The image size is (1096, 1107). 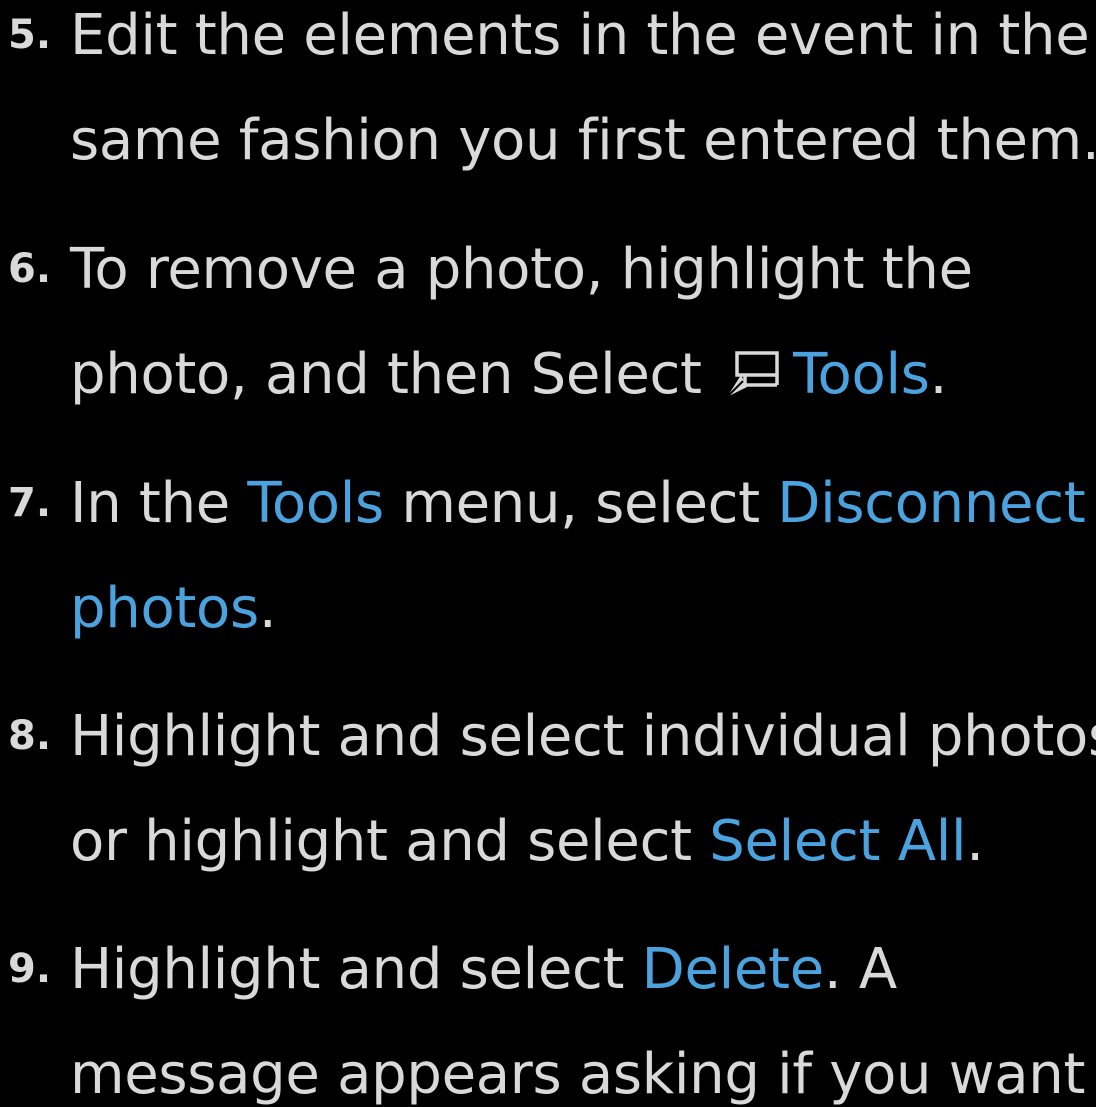 I want to click on select-all-keyword: Select All, so click(x=838, y=841).